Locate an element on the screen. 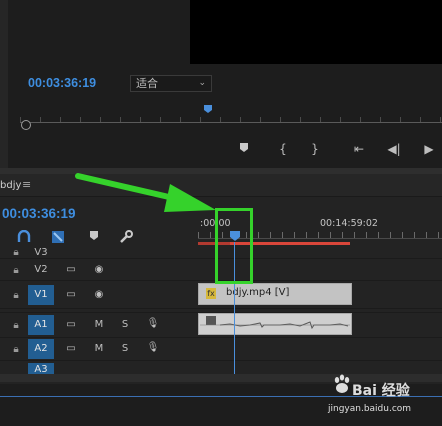 The image size is (442, 426). fx-badge: fx is located at coordinates (211, 293).